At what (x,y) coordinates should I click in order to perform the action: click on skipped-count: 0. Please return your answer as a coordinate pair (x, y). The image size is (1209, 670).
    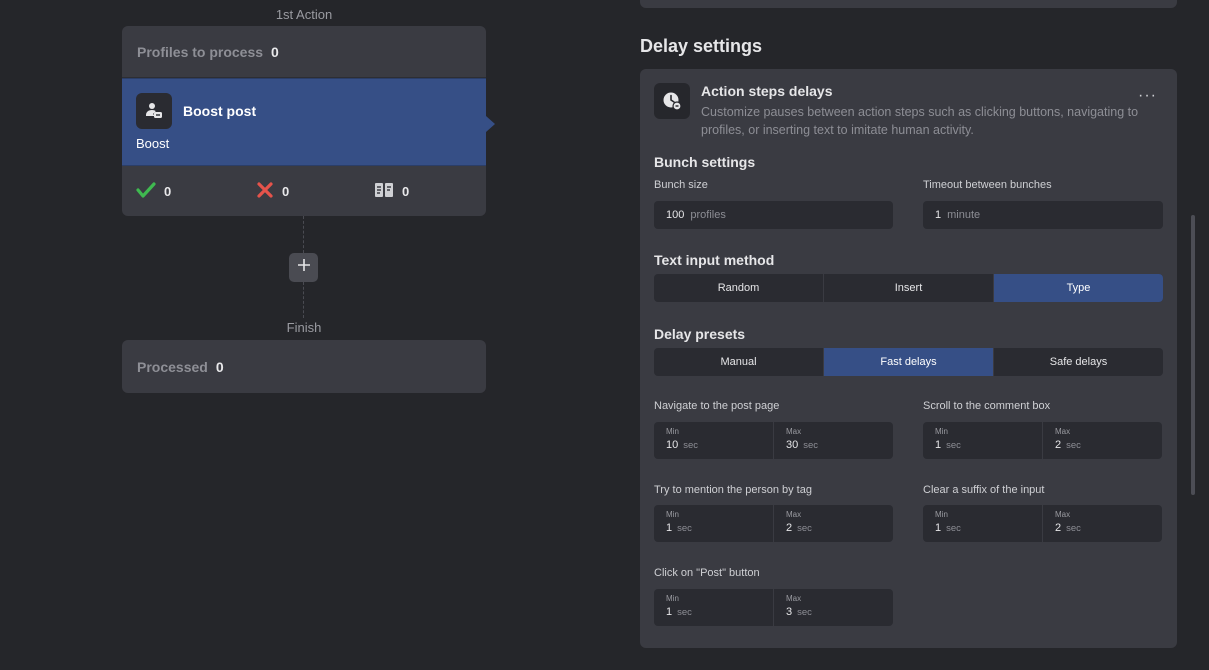
    Looking at the image, I should click on (406, 191).